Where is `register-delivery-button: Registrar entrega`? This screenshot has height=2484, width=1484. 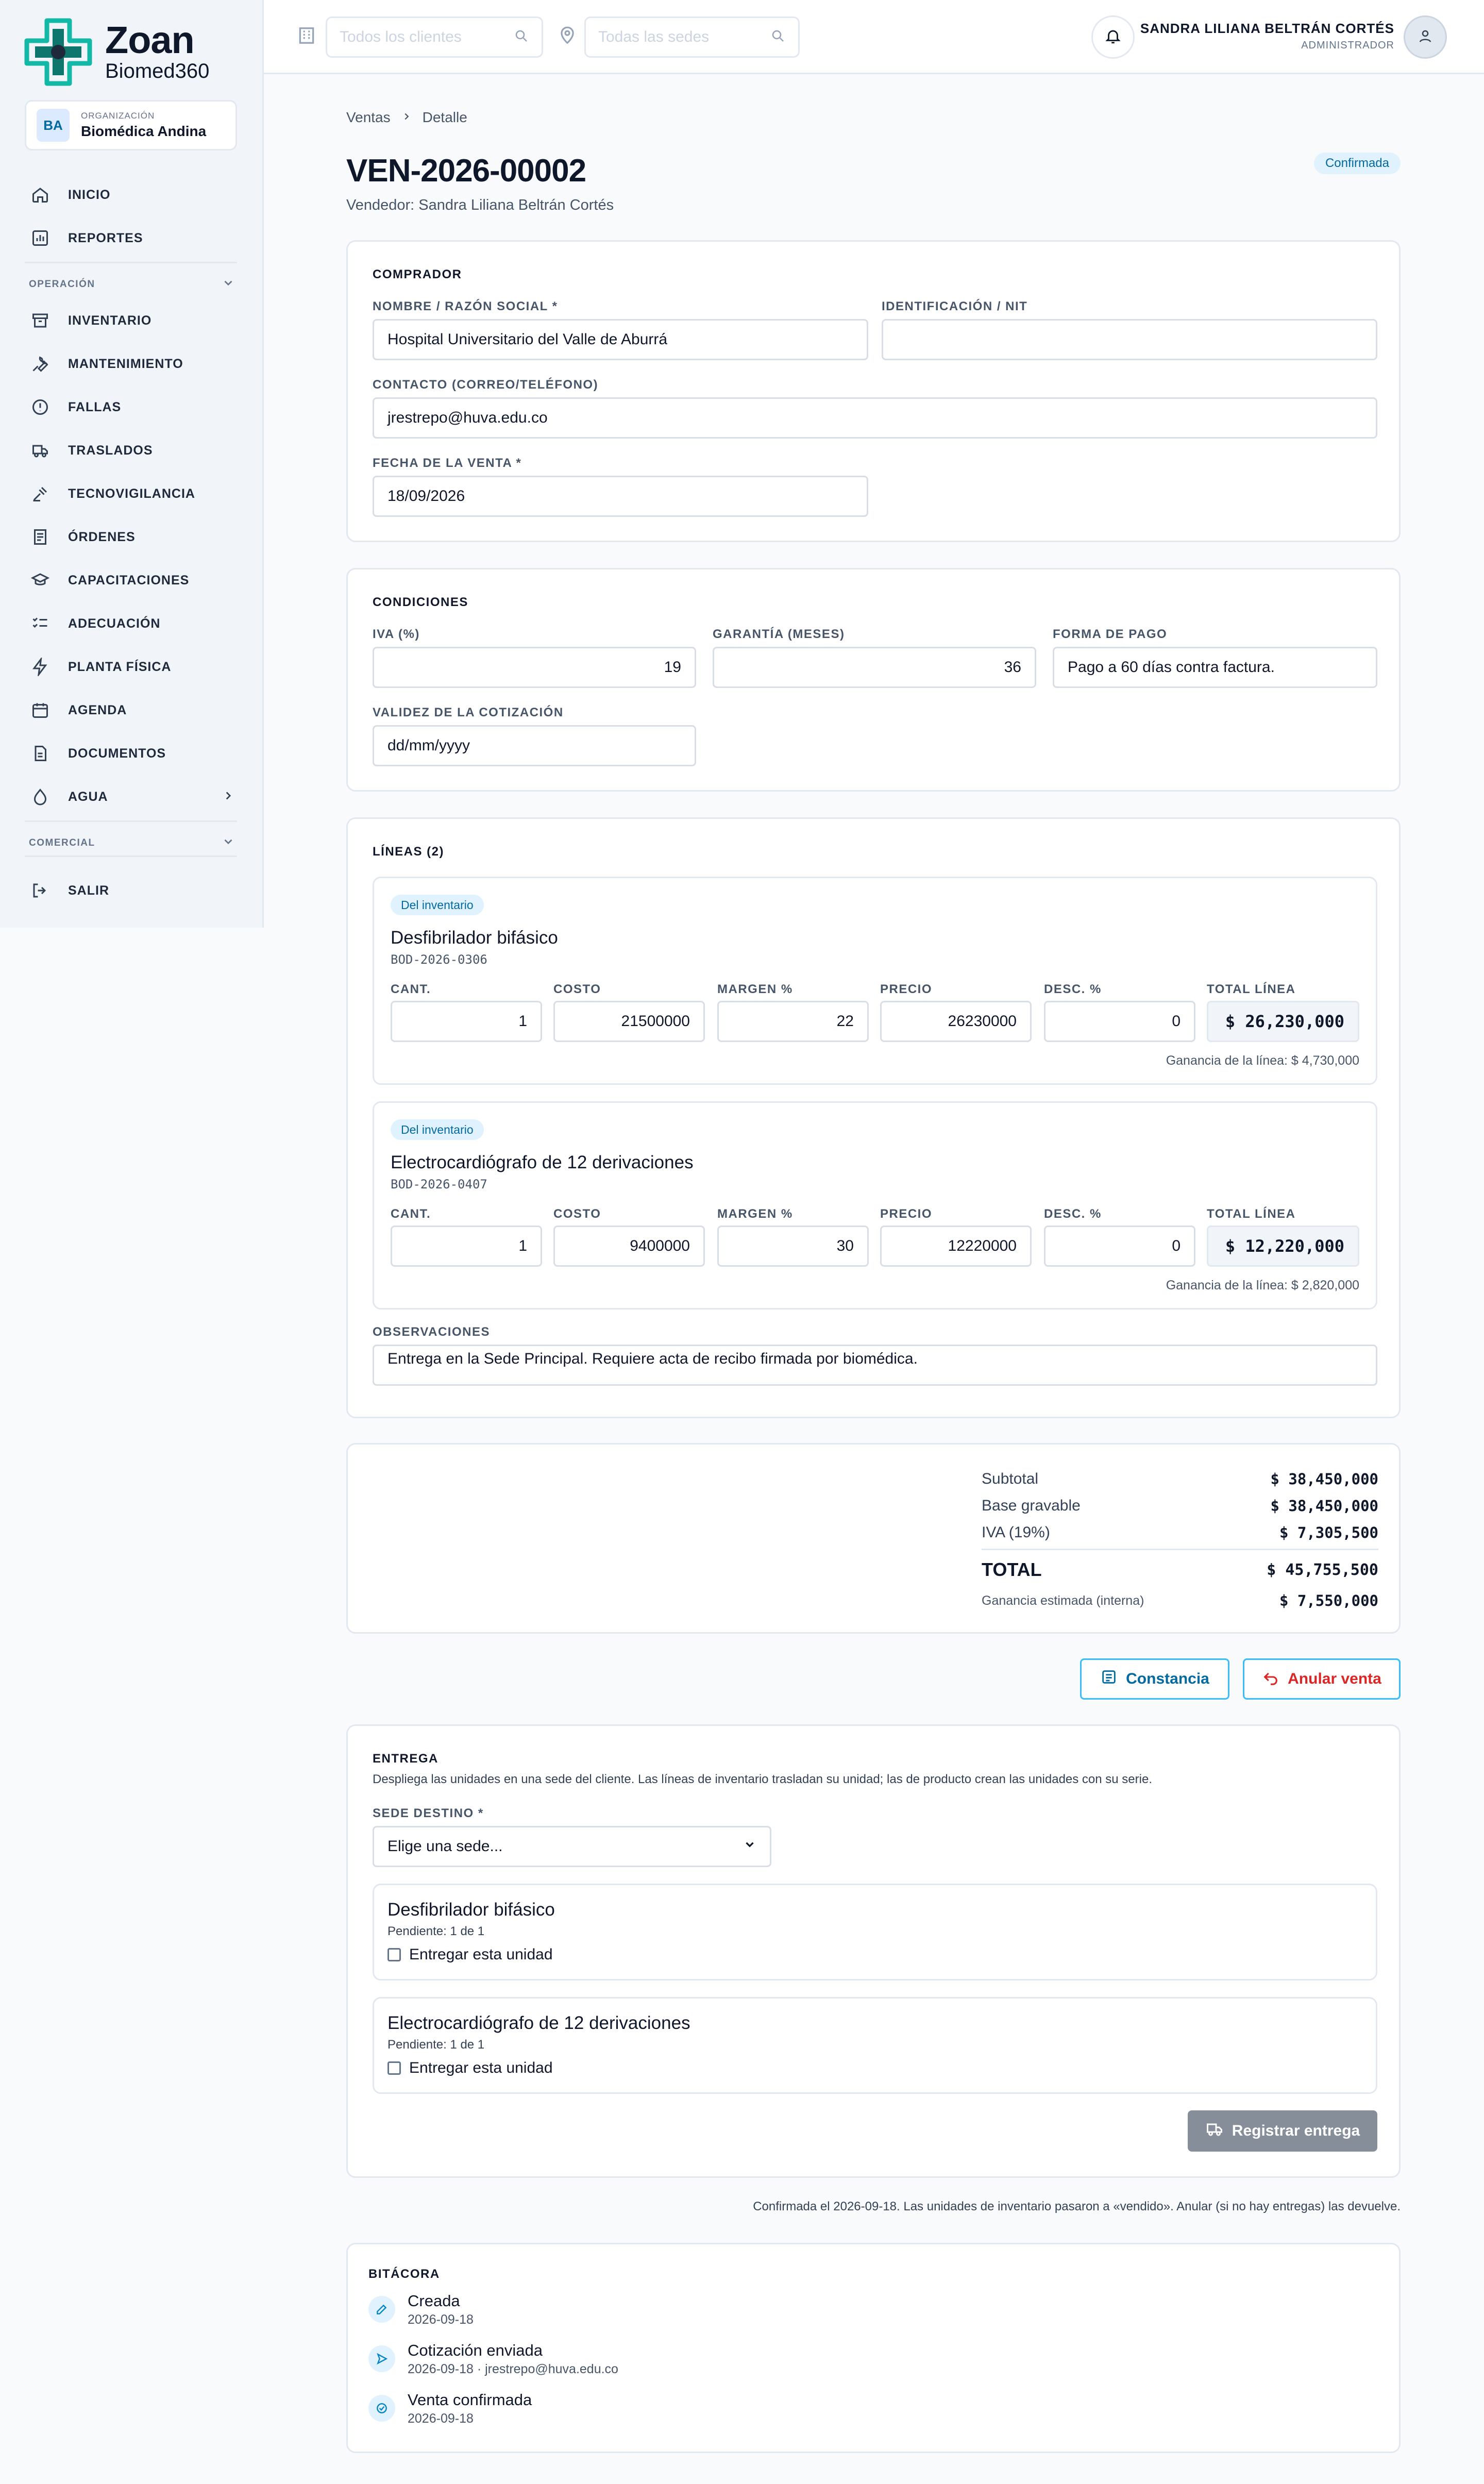
register-delivery-button: Registrar entrega is located at coordinates (1282, 2131).